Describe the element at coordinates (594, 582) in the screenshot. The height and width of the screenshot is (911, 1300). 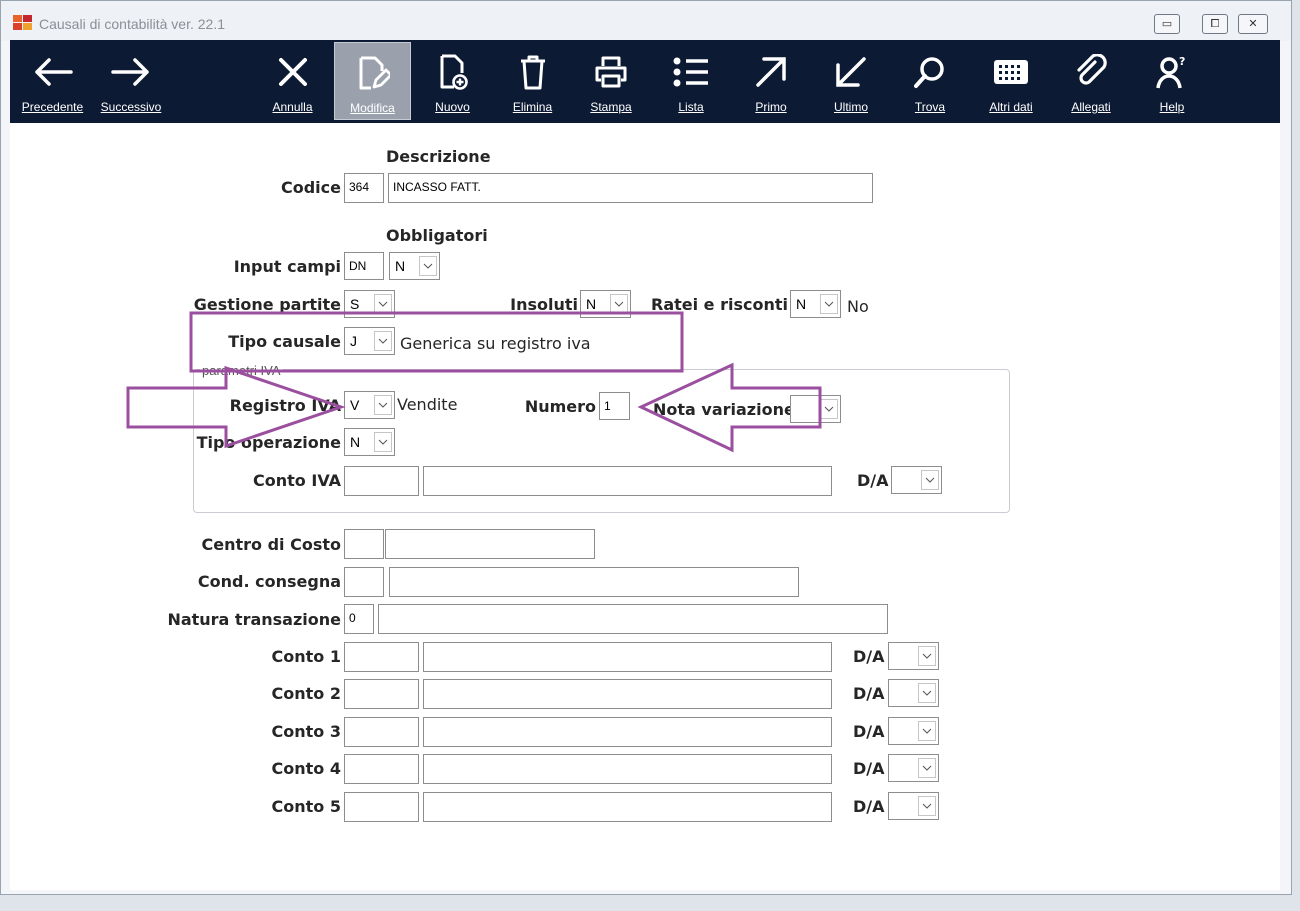
I see `cond-consegna-desc-input` at that location.